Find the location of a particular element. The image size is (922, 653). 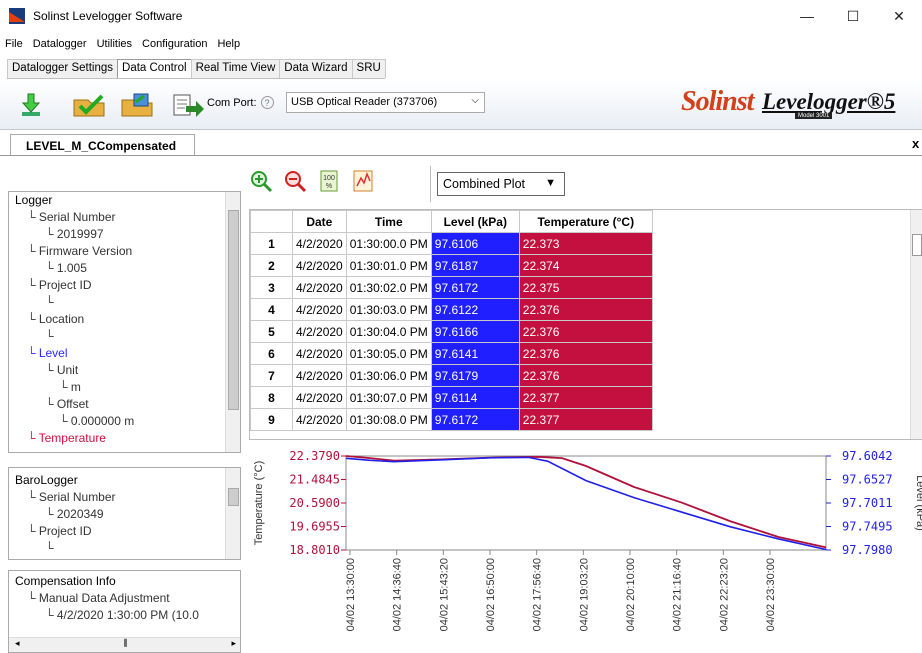

logger-node: └ 2019997 is located at coordinates (127, 234).